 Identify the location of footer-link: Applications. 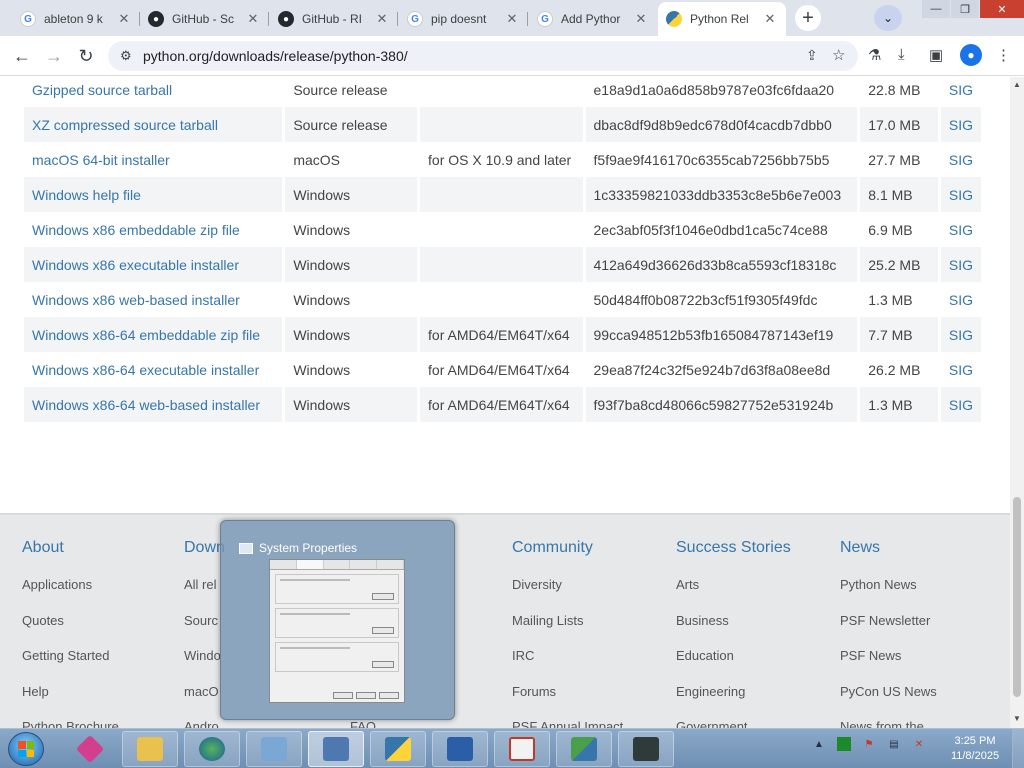
(70, 595).